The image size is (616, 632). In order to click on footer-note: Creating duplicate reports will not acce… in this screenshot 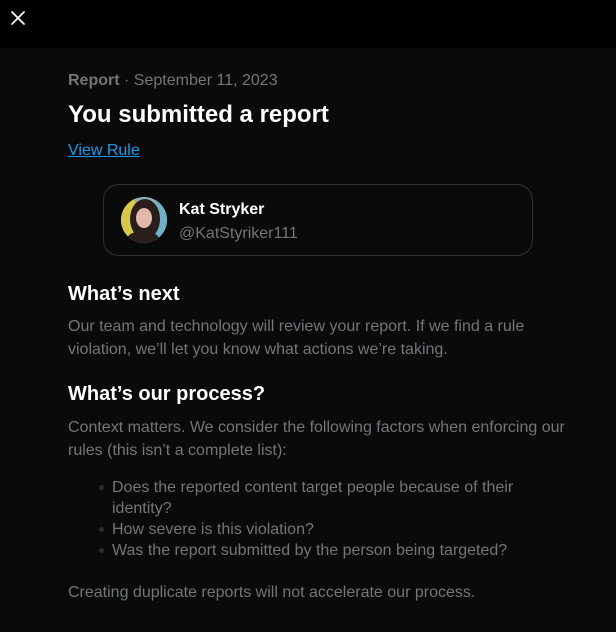, I will do `click(272, 592)`.